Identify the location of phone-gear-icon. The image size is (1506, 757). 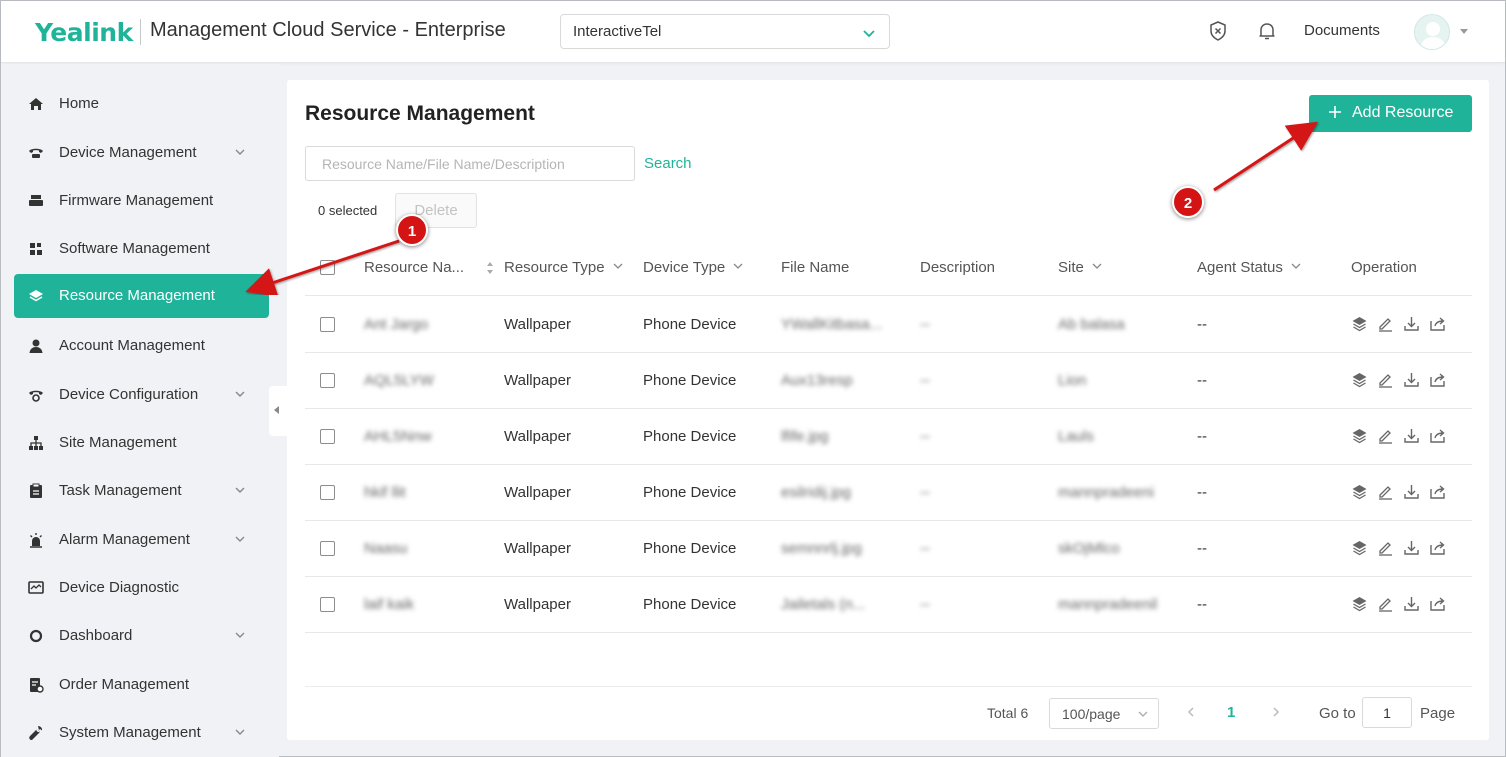
(36, 396).